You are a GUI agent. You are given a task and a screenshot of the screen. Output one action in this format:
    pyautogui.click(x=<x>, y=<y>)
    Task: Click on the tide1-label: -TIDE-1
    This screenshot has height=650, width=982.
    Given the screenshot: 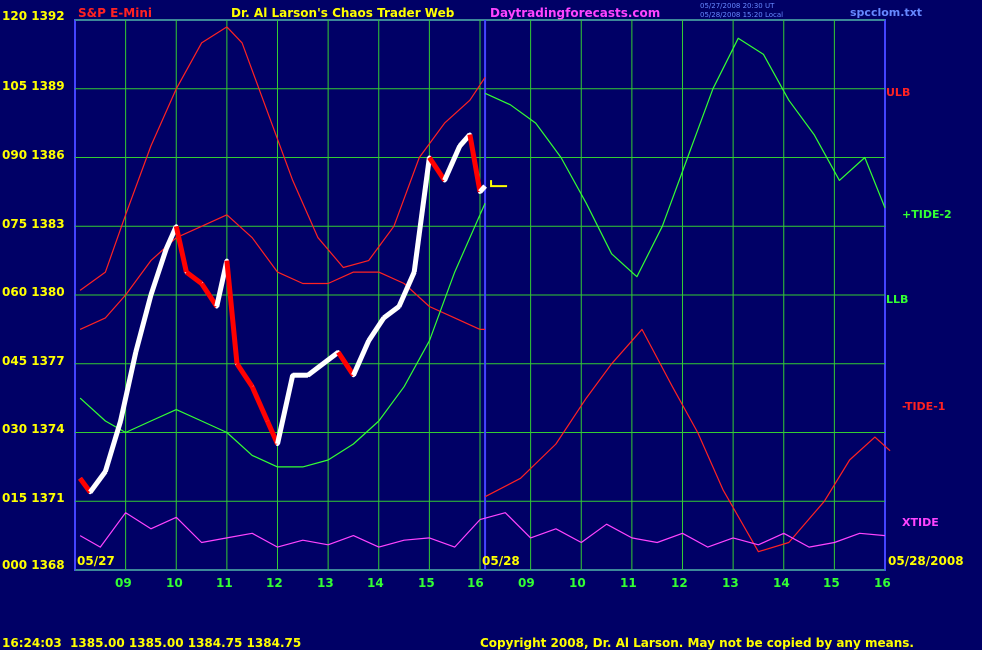 What is the action you would take?
    pyautogui.click(x=924, y=406)
    